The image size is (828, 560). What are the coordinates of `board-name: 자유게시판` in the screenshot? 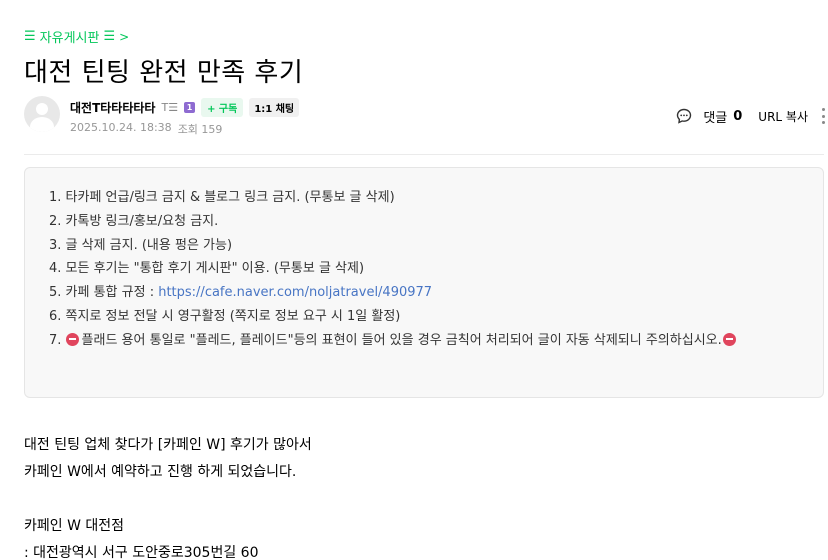 It's located at (69, 38).